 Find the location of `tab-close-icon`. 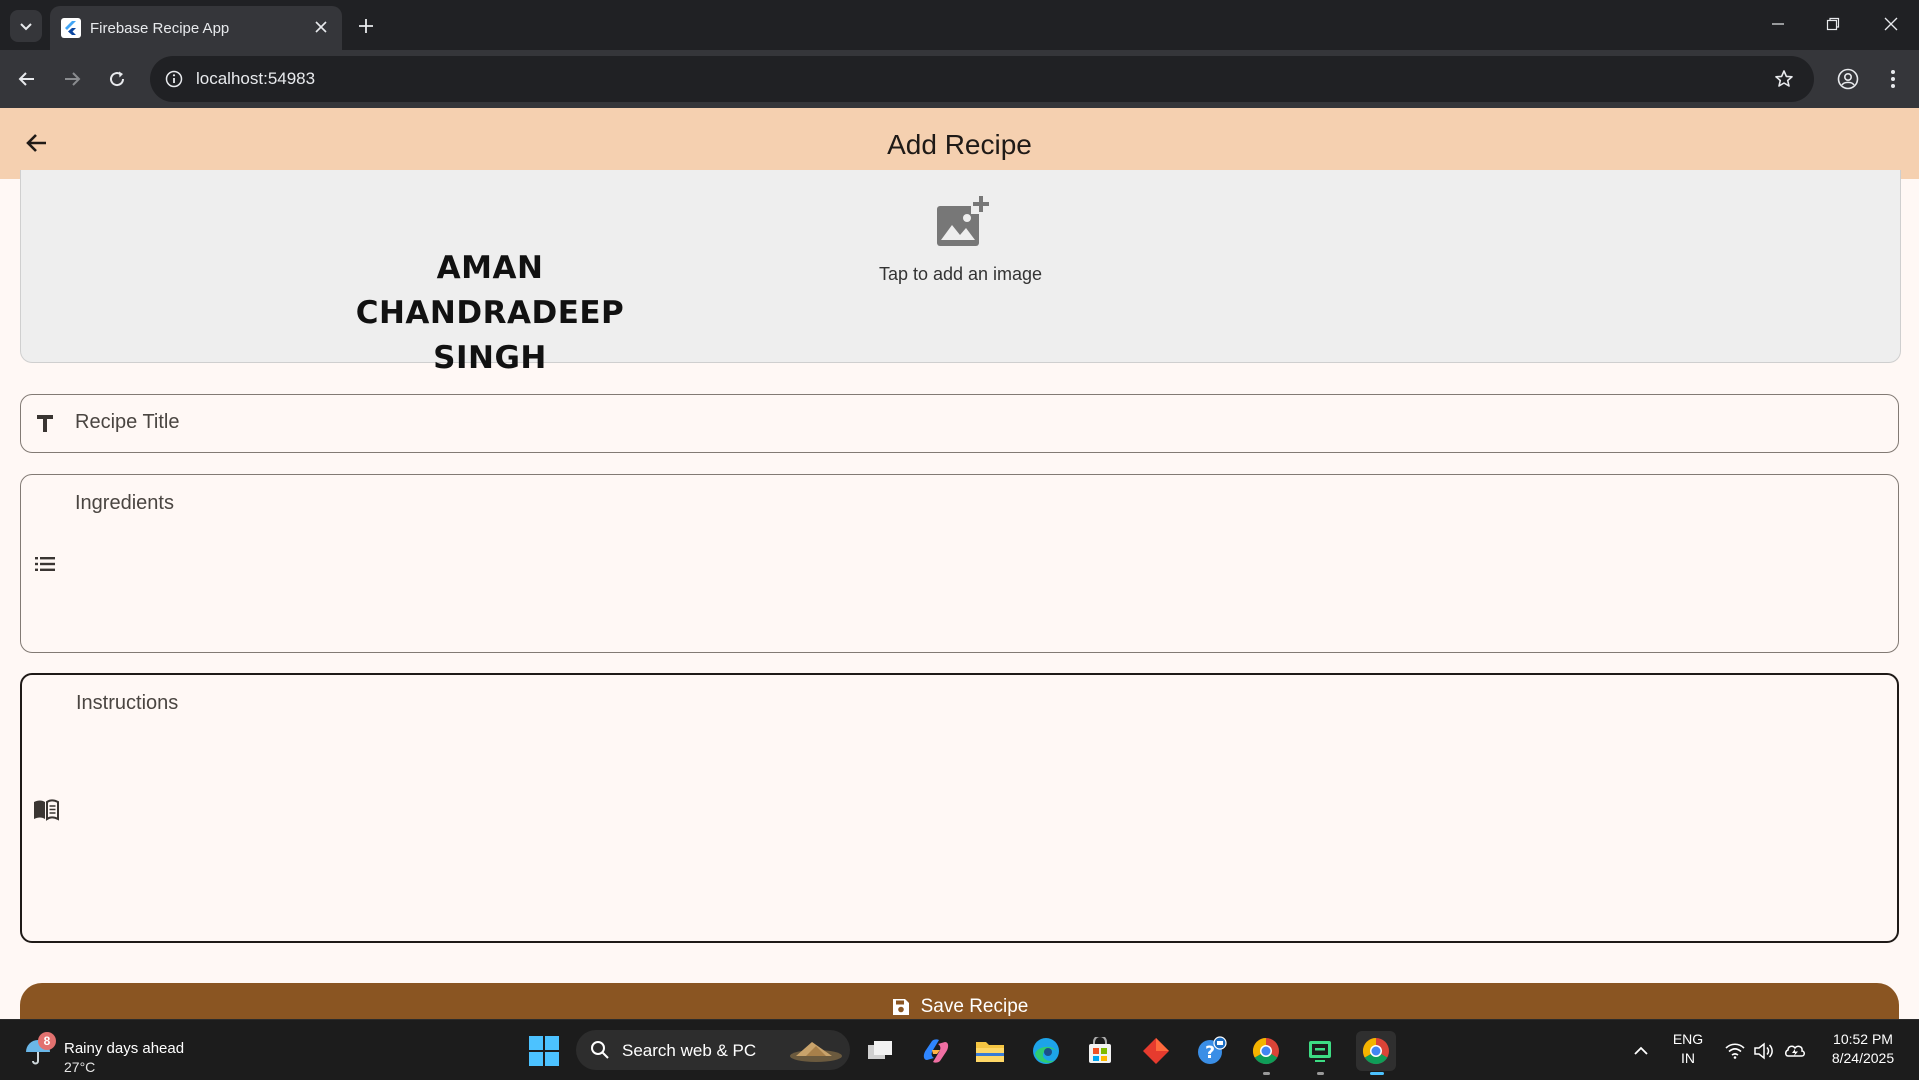

tab-close-icon is located at coordinates (321, 27).